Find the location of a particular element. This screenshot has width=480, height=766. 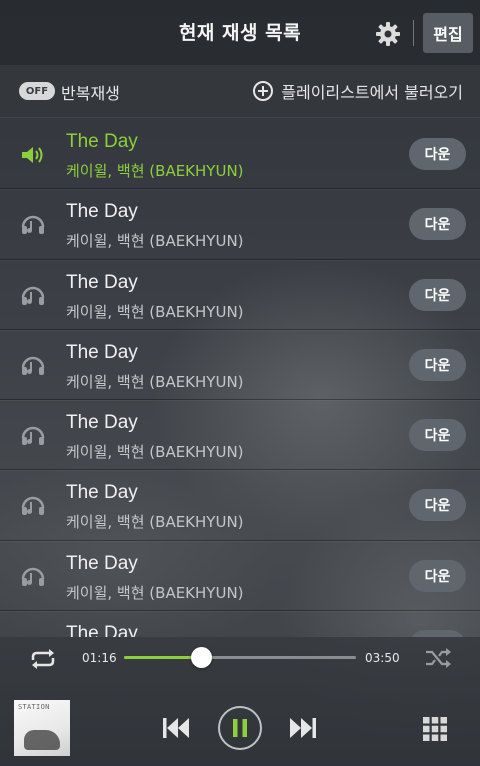

repeat-toggle: OFF is located at coordinates (37, 91).